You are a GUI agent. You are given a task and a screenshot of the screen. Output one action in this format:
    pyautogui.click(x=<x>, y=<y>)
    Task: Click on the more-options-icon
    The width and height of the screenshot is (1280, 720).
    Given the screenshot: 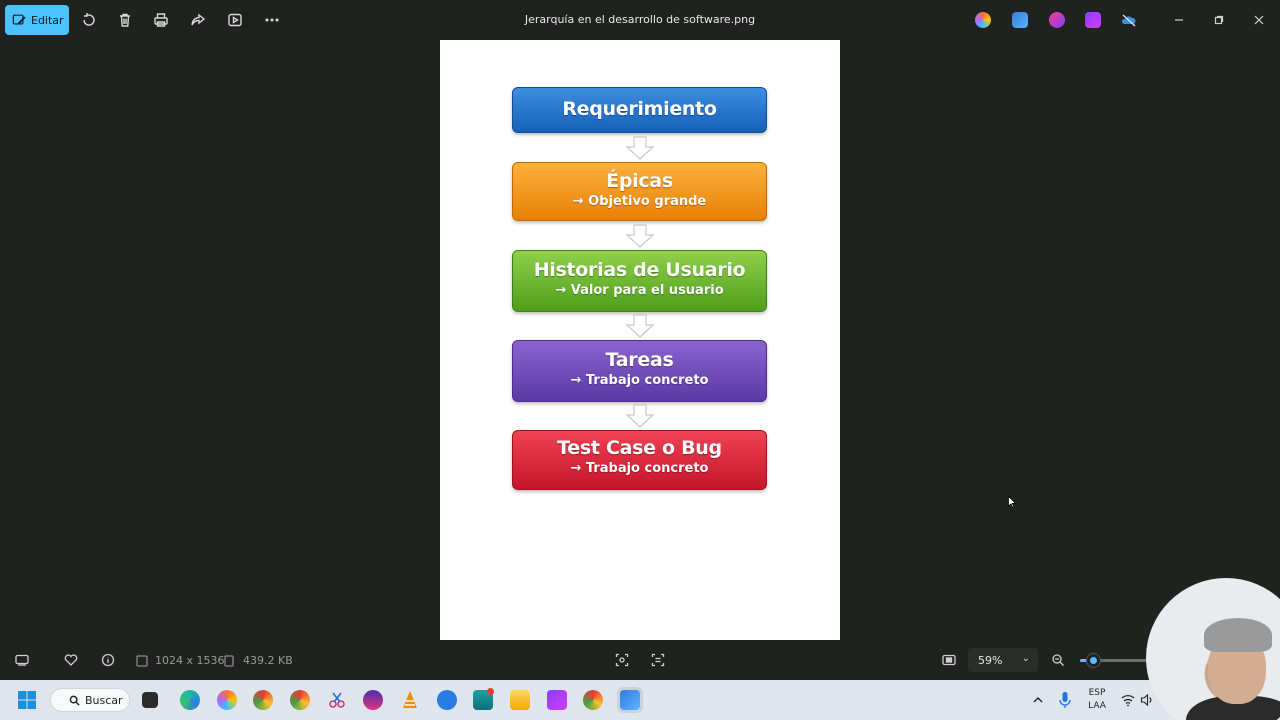 What is the action you would take?
    pyautogui.click(x=272, y=20)
    